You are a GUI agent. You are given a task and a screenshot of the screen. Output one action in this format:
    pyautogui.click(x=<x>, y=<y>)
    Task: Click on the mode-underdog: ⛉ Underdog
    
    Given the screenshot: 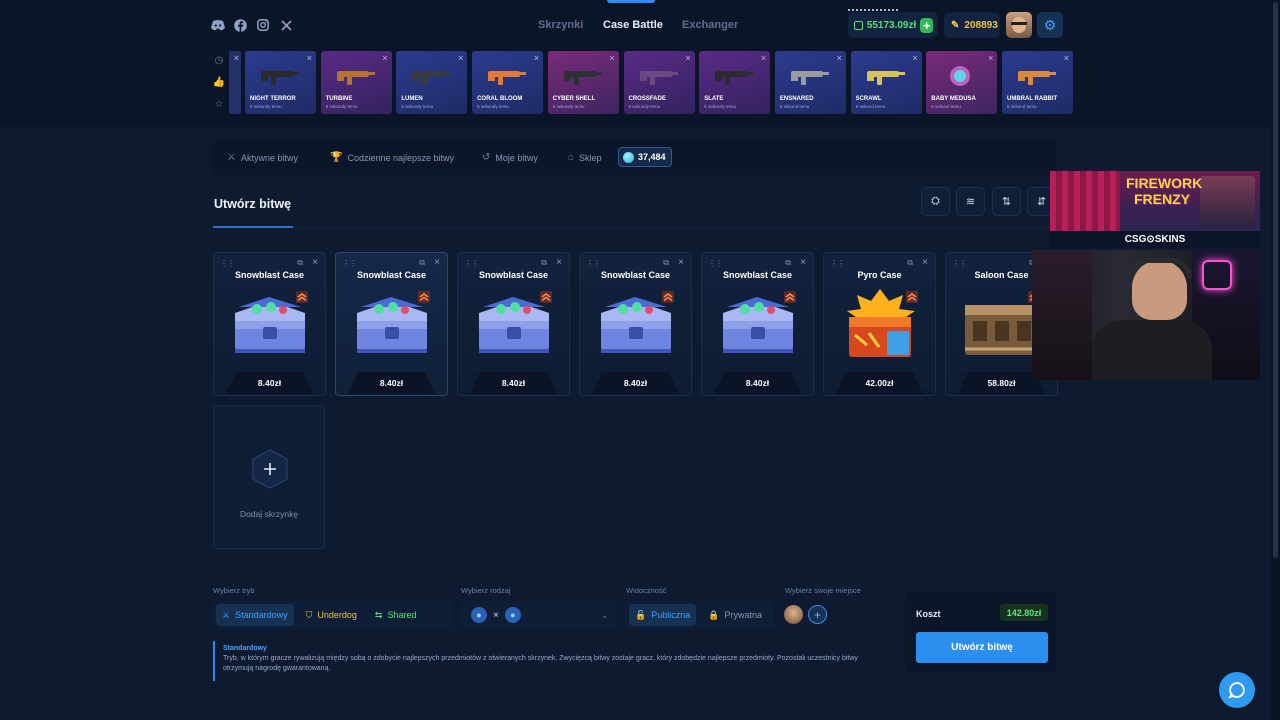 What is the action you would take?
    pyautogui.click(x=331, y=615)
    